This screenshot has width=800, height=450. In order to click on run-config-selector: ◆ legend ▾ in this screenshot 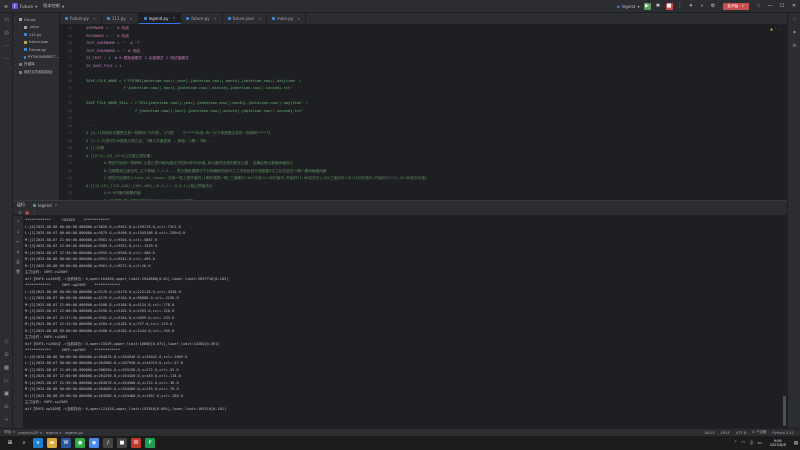, I will do `click(628, 6)`.